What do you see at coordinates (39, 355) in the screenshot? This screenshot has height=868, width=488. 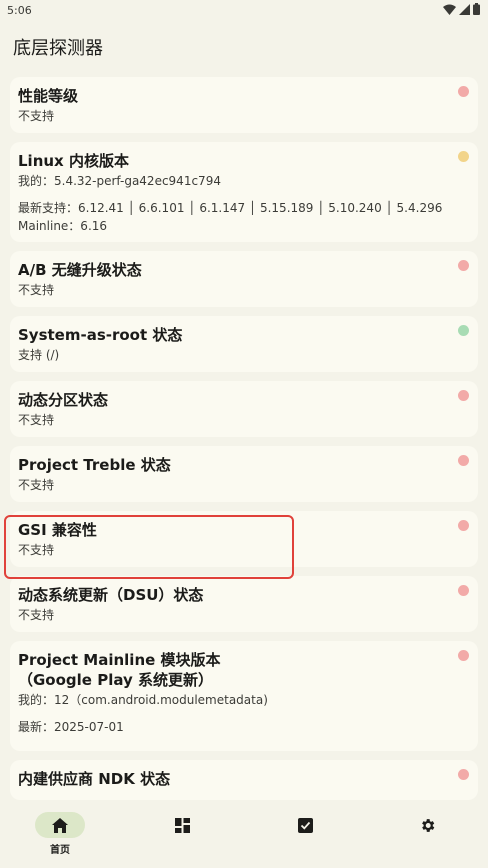 I see `card-value: 支持 (/)` at bounding box center [39, 355].